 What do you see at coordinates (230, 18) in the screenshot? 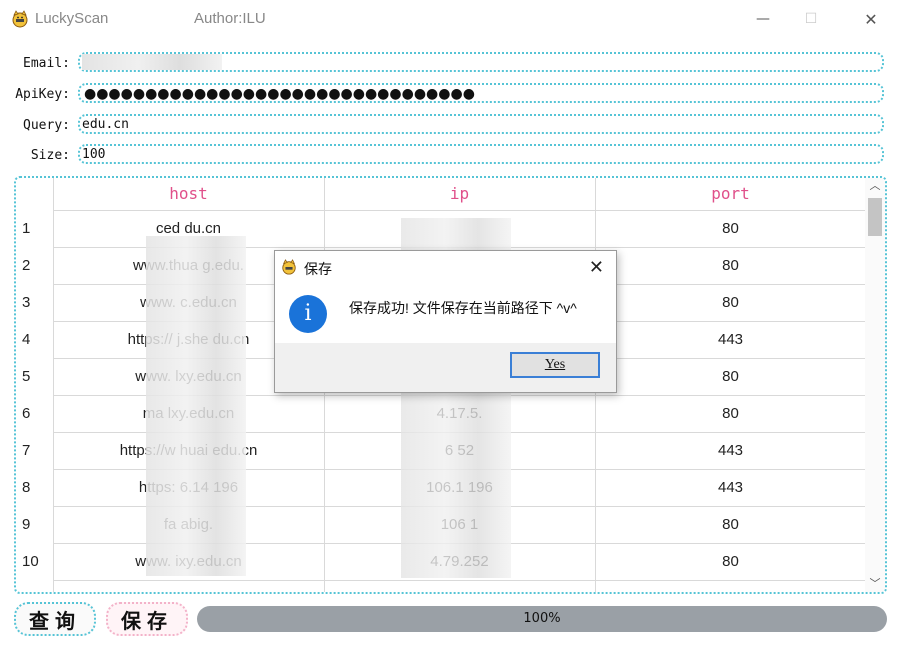
I see `author-label: Author:ILU` at bounding box center [230, 18].